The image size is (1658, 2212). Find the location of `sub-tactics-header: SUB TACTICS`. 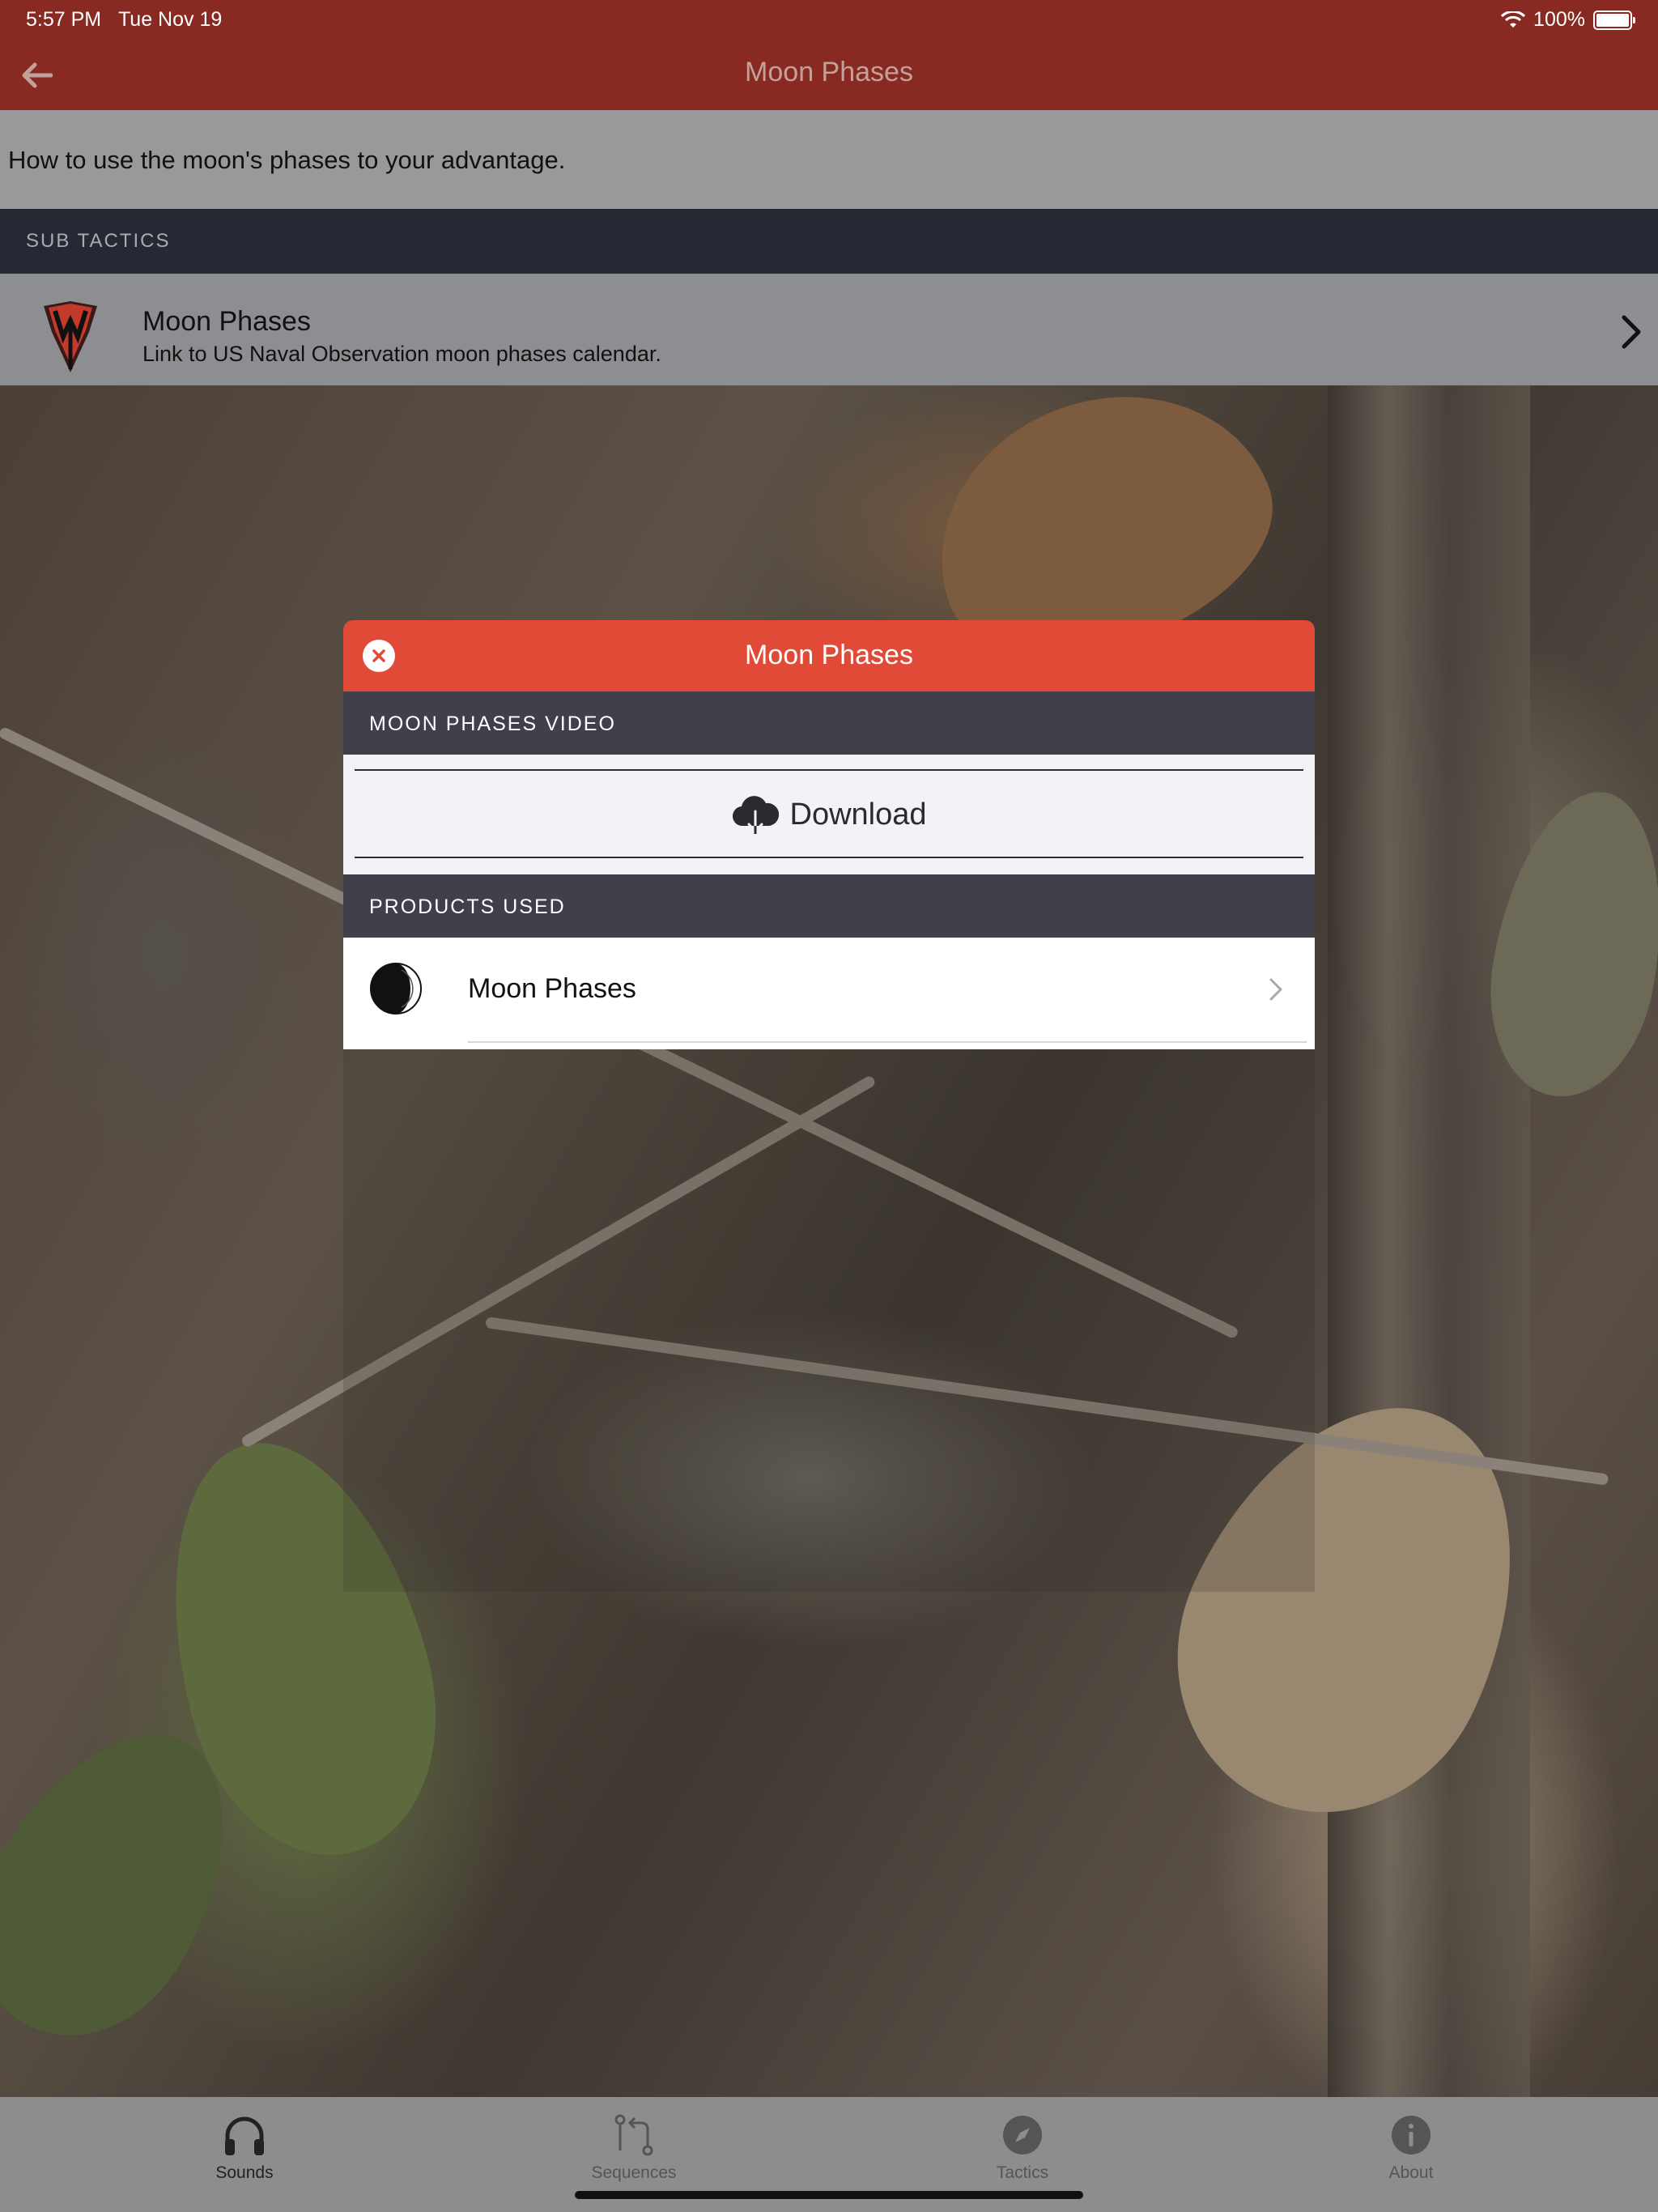

sub-tactics-header: SUB TACTICS is located at coordinates (829, 242).